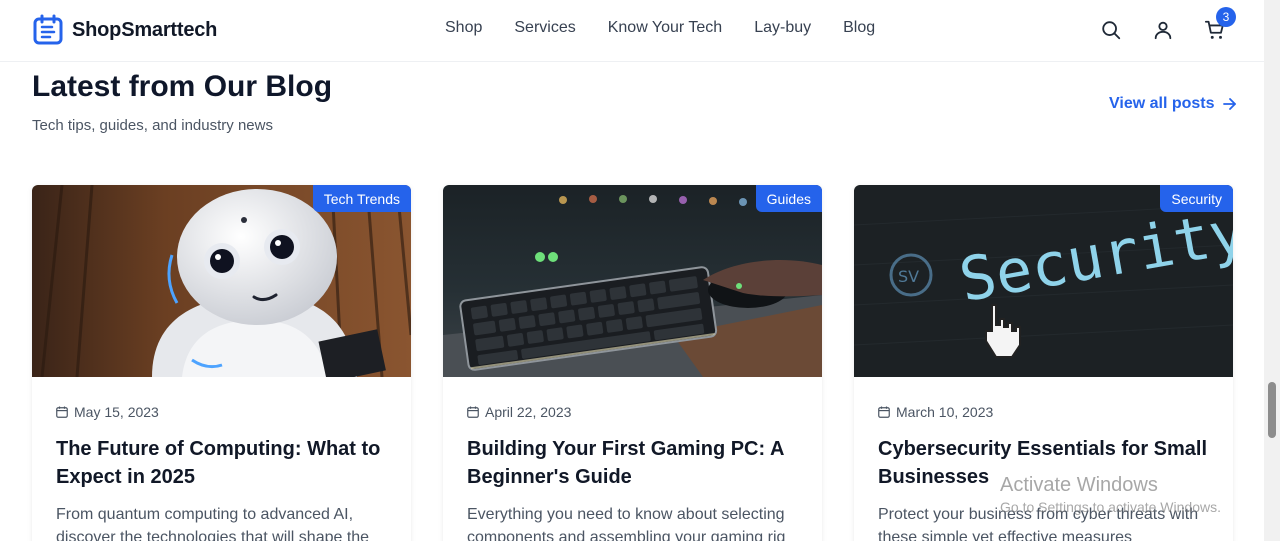 This screenshot has height=541, width=1280. What do you see at coordinates (528, 412) in the screenshot?
I see `post-date-text: April 22, 2023` at bounding box center [528, 412].